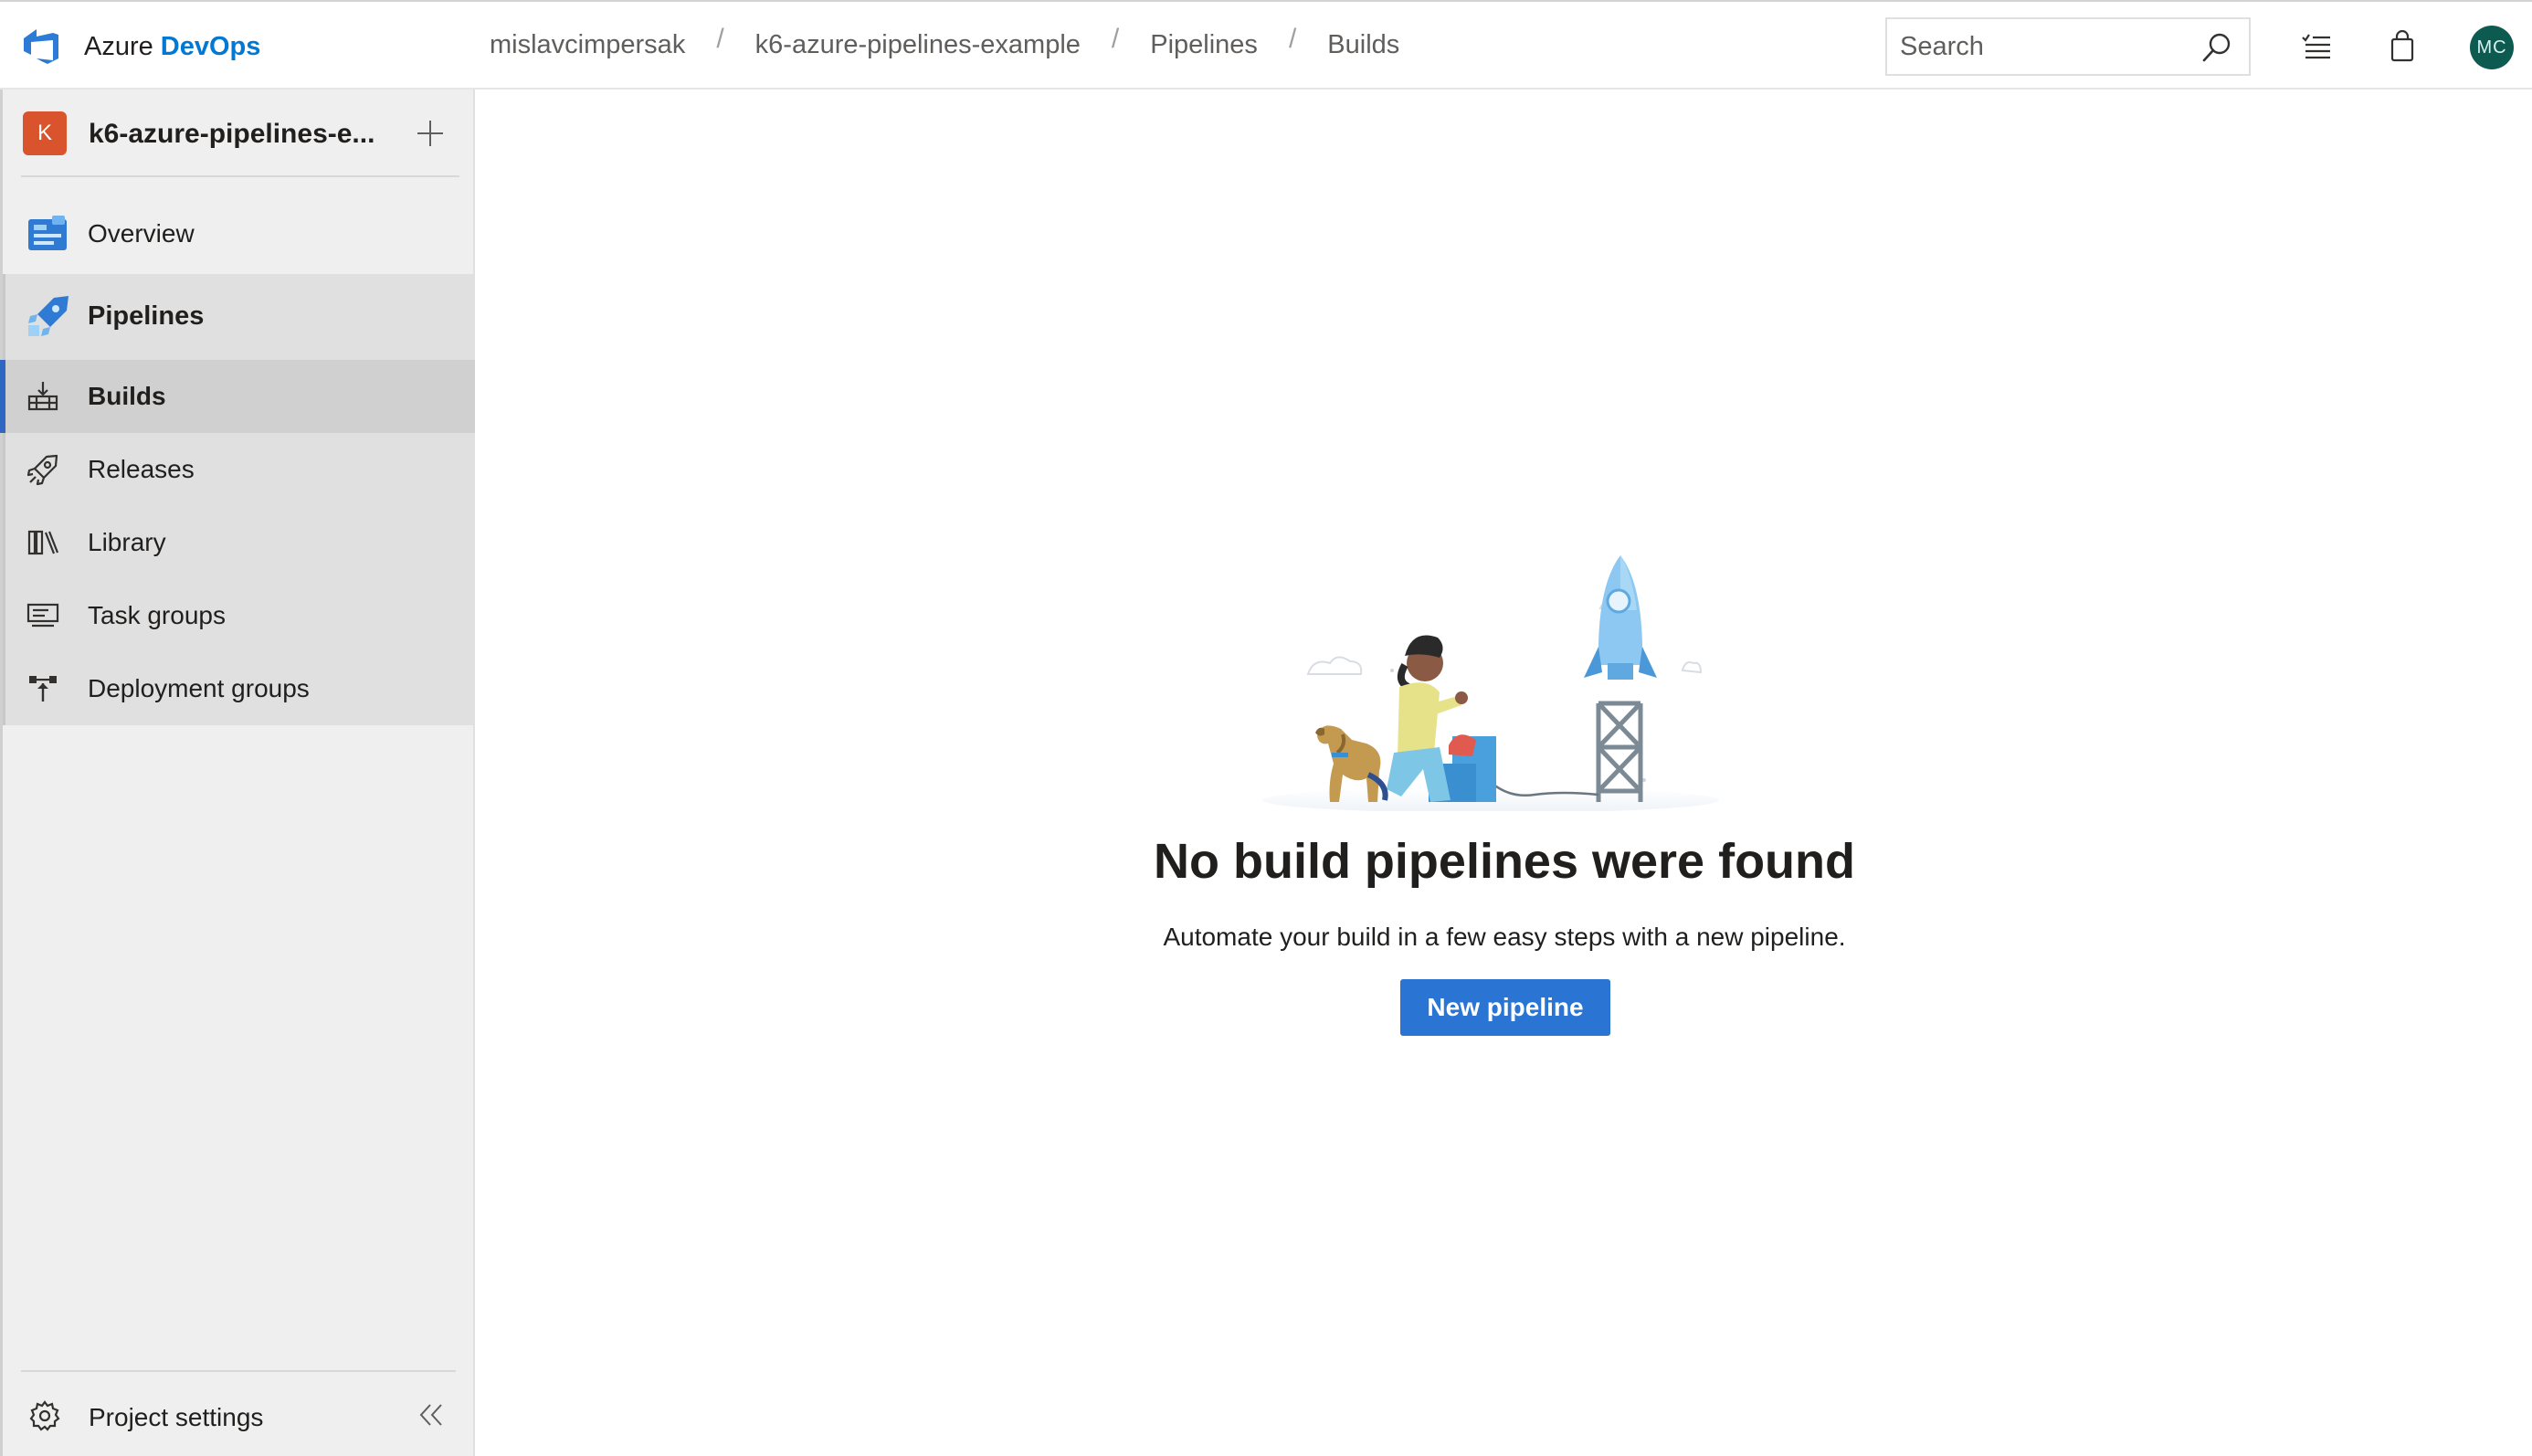 Image resolution: width=2532 pixels, height=1456 pixels. I want to click on double-chevron-left-icon, so click(431, 1415).